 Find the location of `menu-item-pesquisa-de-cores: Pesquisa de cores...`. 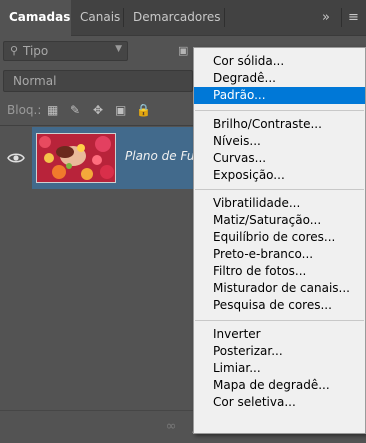

menu-item-pesquisa-de-cores: Pesquisa de cores... is located at coordinates (279, 305).